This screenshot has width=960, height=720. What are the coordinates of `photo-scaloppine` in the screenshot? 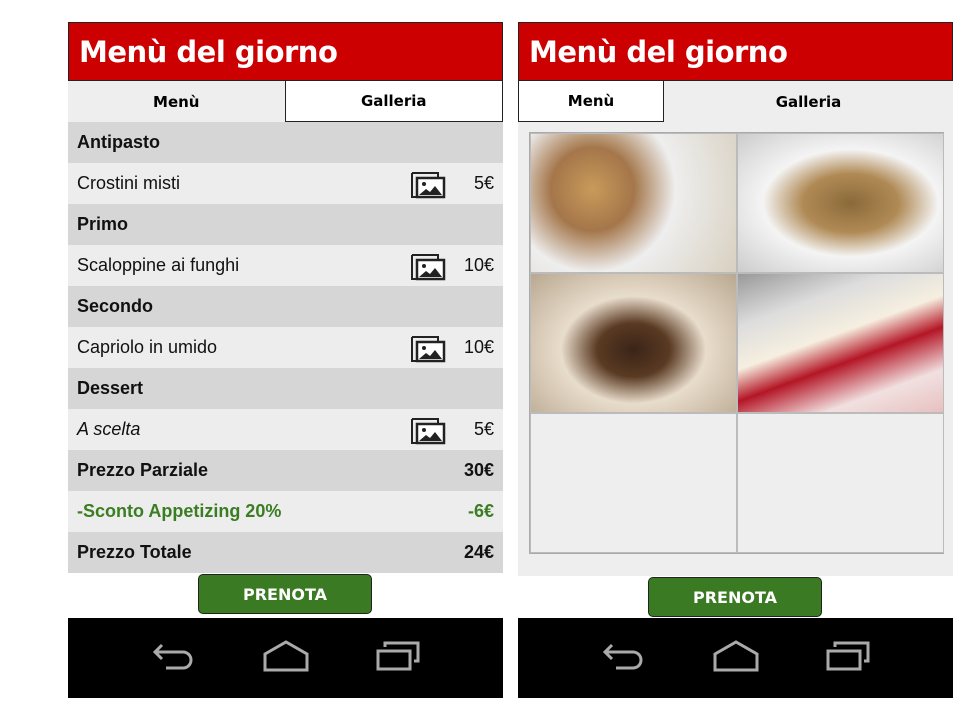 It's located at (840, 203).